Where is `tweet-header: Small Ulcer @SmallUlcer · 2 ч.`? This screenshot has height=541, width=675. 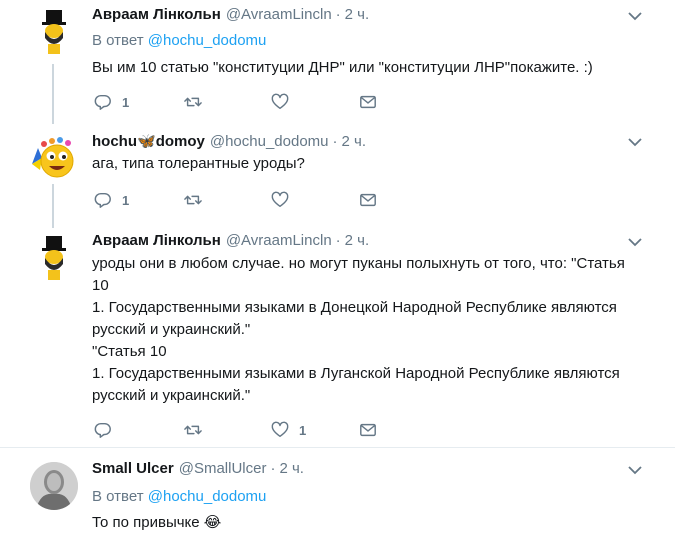
tweet-header: Small Ulcer @SmallUlcer · 2 ч. is located at coordinates (198, 471).